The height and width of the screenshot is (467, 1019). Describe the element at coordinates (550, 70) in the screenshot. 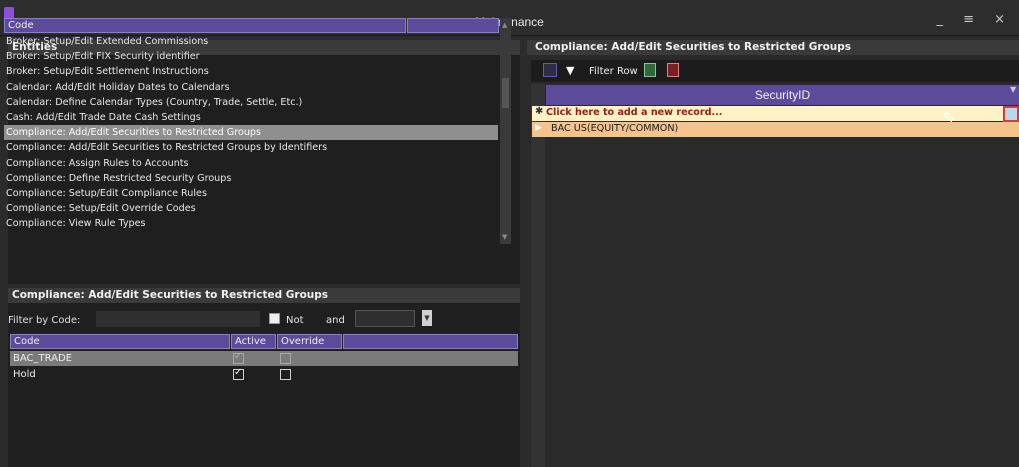

I see `chart-icon` at that location.